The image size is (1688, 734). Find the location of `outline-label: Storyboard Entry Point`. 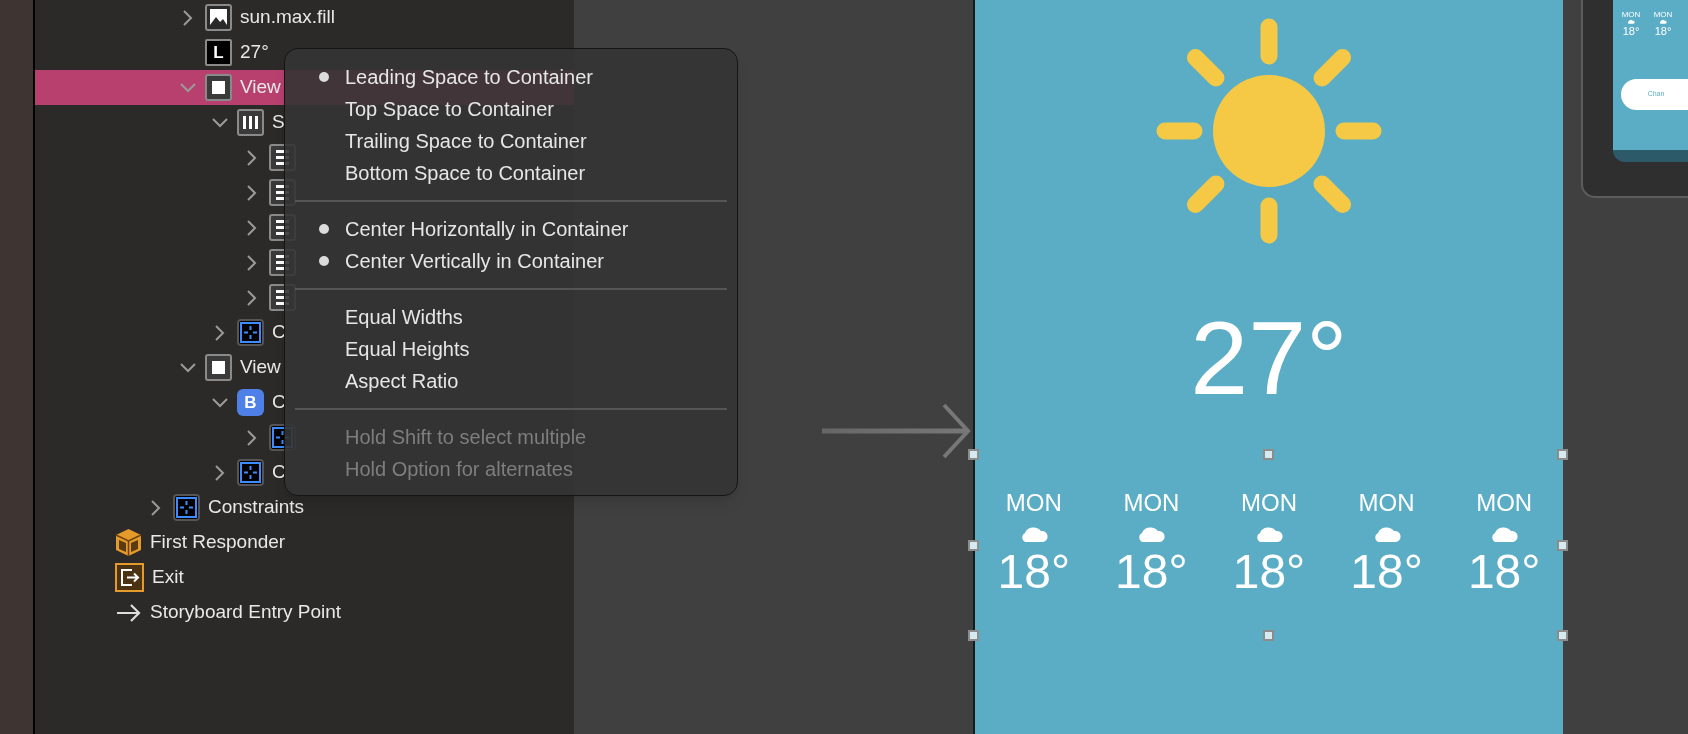

outline-label: Storyboard Entry Point is located at coordinates (246, 612).